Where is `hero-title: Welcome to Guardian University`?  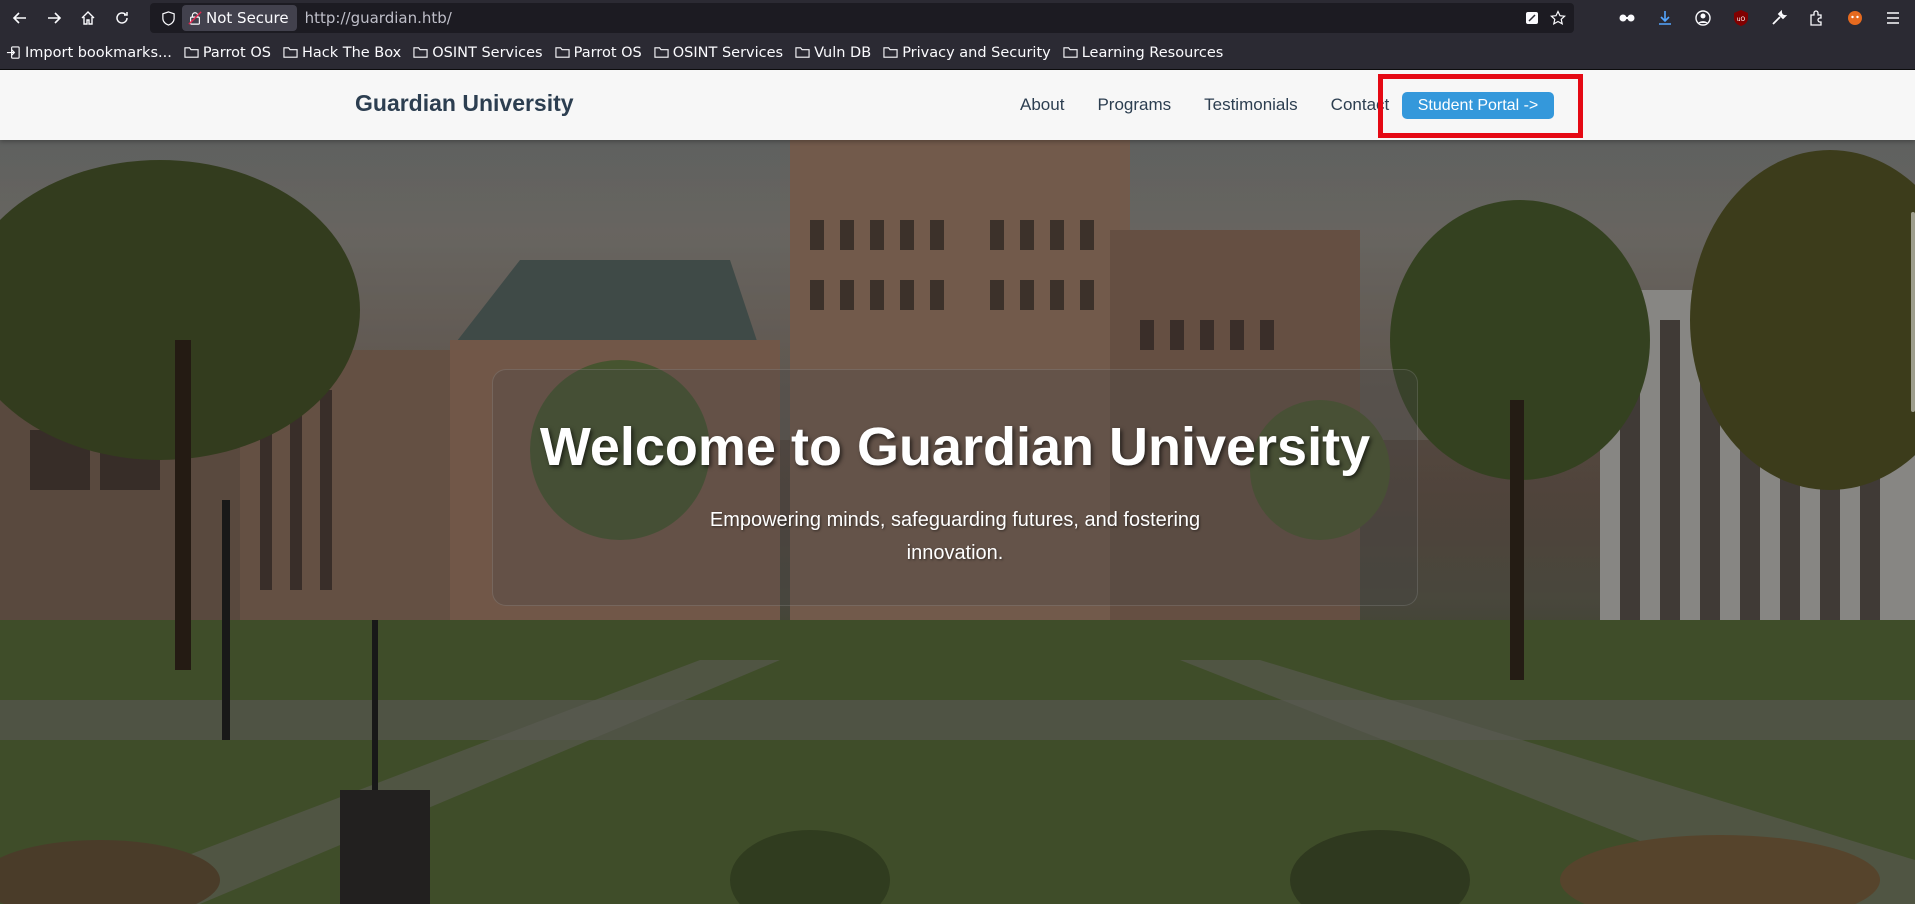
hero-title: Welcome to Guardian University is located at coordinates (955, 447).